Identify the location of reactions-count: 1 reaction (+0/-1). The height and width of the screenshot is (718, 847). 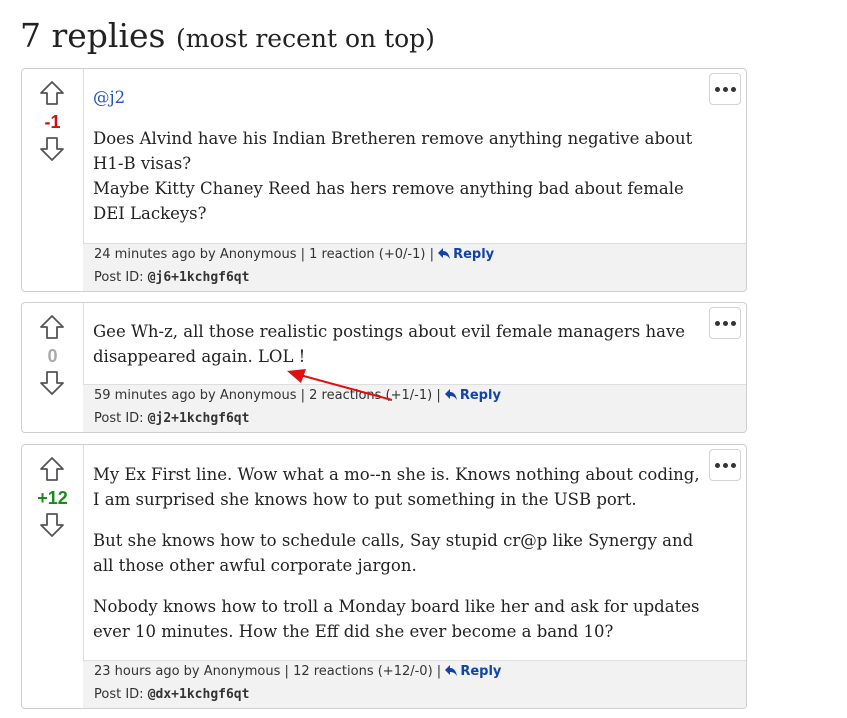
(367, 254).